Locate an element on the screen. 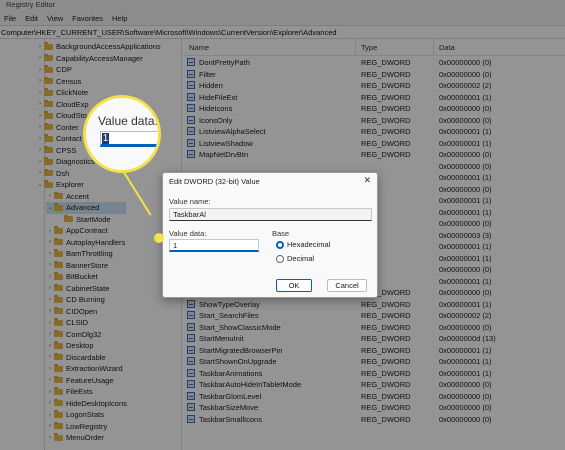 Image resolution: width=565 pixels, height=450 pixels. ok-button: OK is located at coordinates (294, 285).